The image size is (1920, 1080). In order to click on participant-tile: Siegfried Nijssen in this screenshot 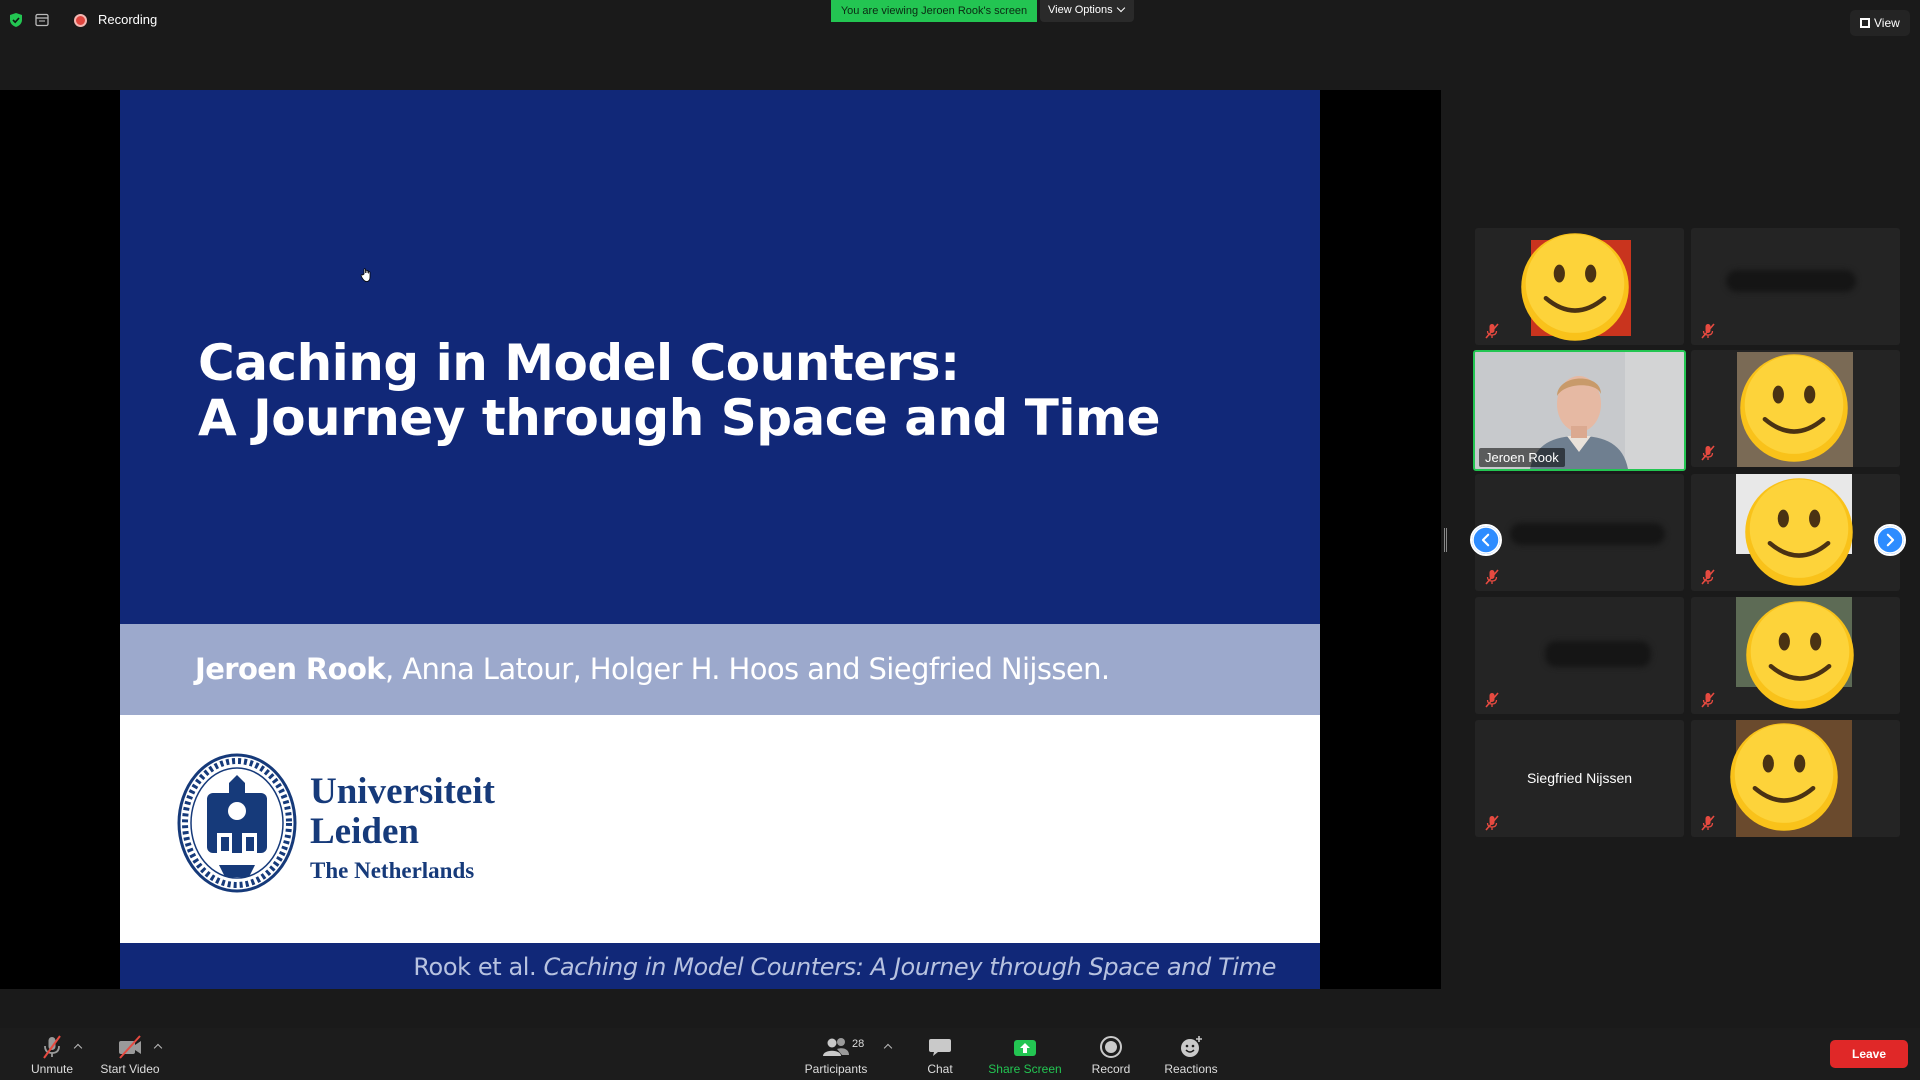, I will do `click(1579, 778)`.